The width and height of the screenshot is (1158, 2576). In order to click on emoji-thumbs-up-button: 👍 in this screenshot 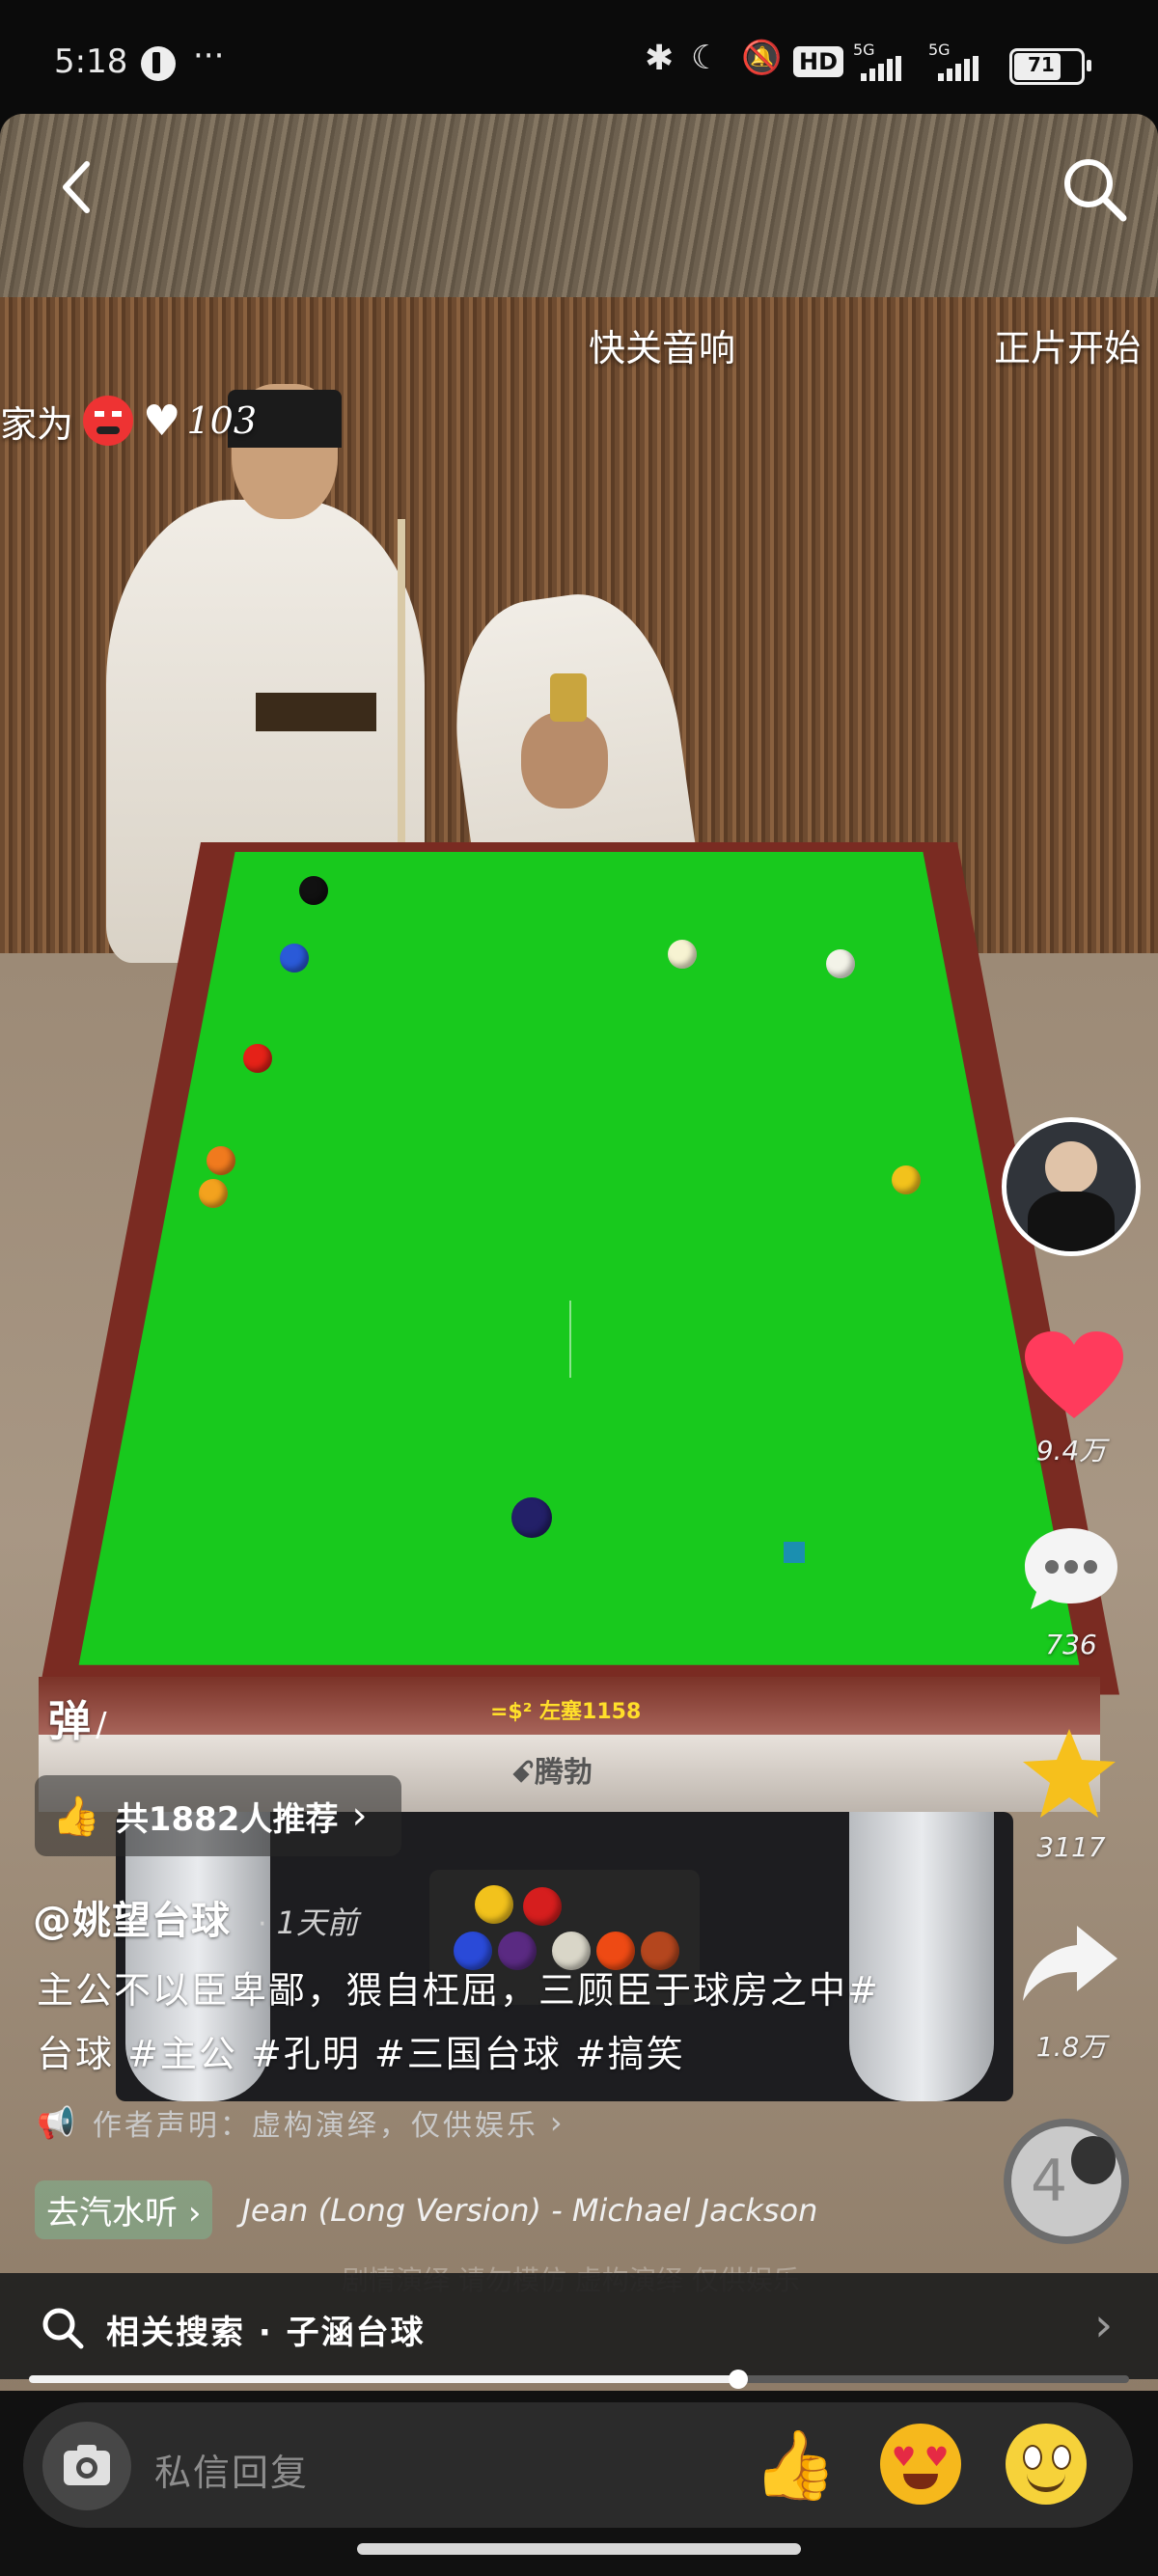, I will do `click(796, 2465)`.